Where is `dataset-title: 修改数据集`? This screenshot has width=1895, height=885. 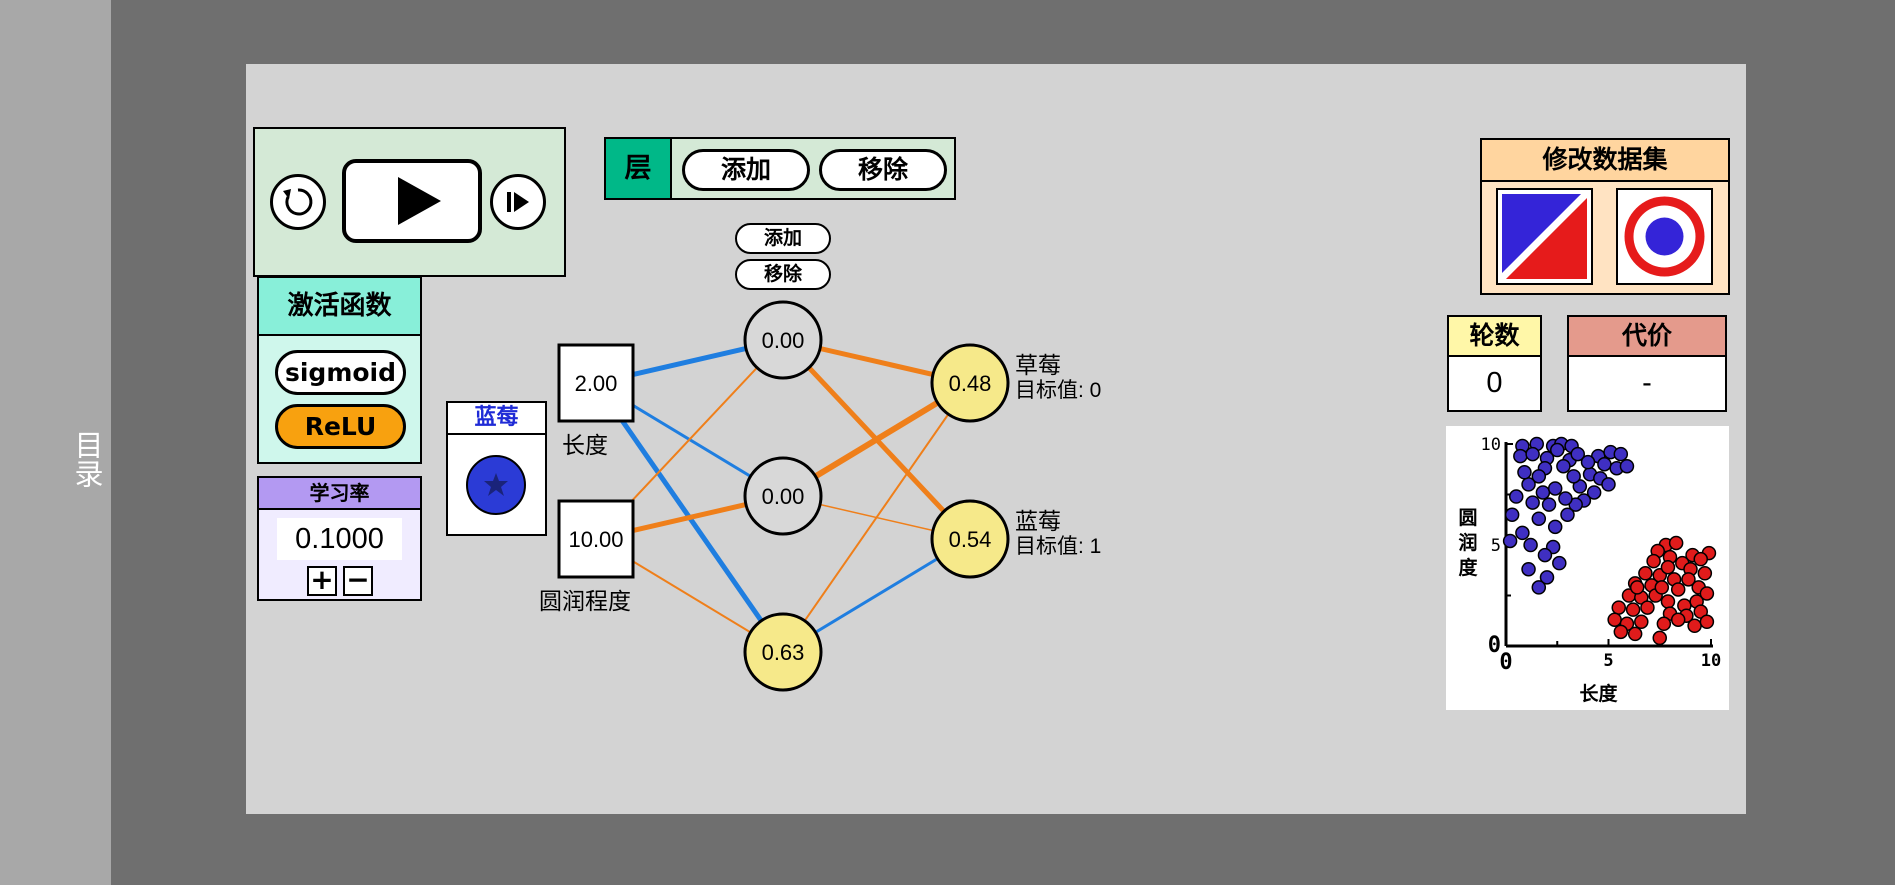 dataset-title: 修改数据集 is located at coordinates (1605, 161).